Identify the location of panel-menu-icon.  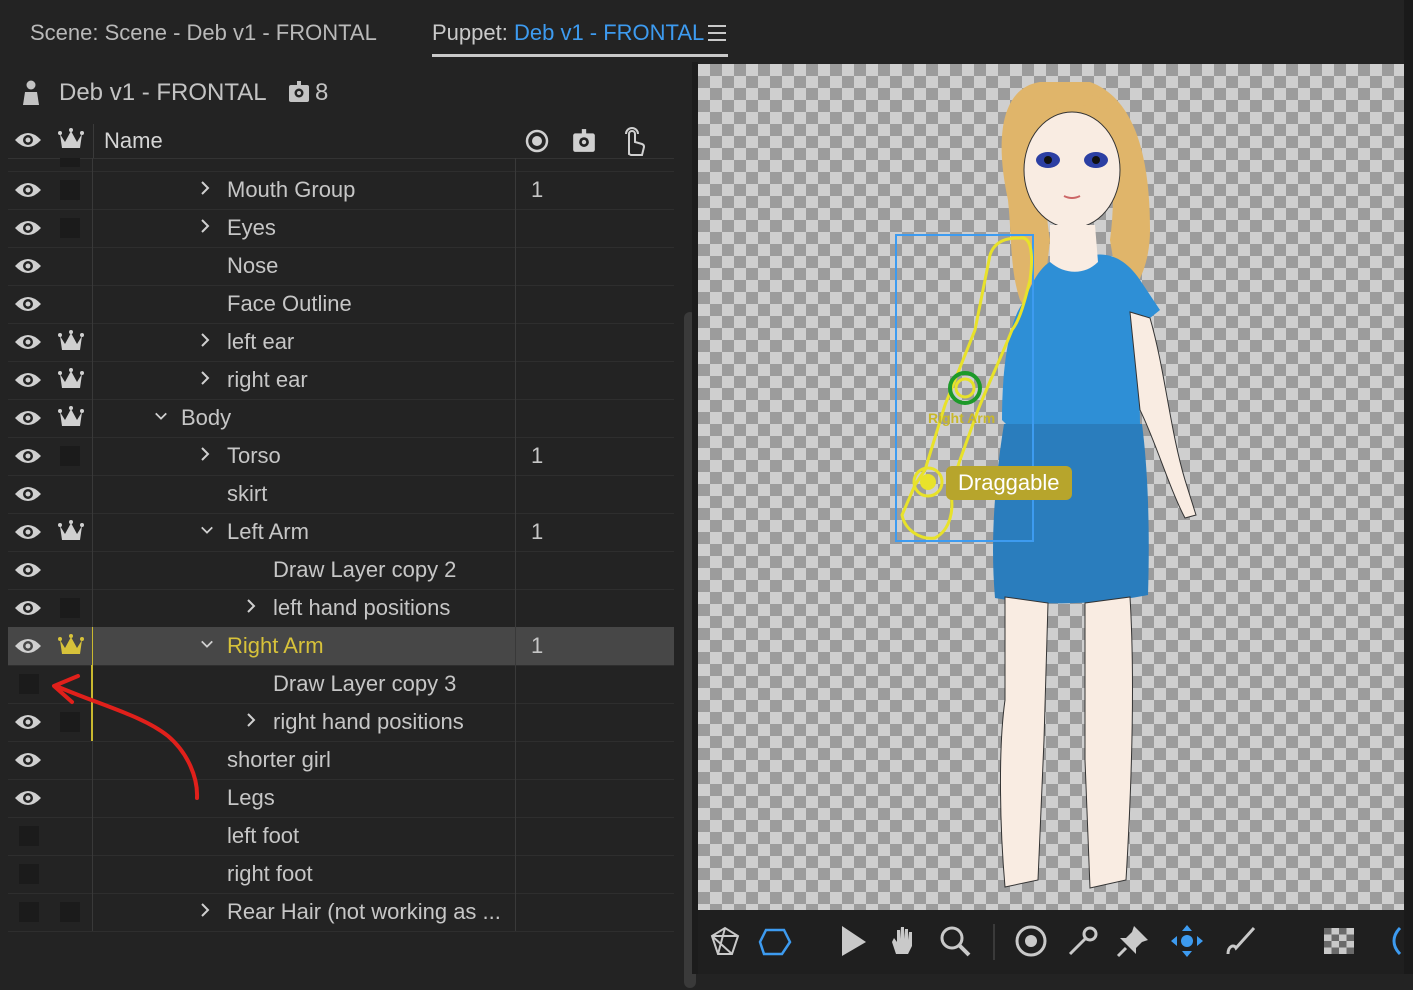
(717, 33).